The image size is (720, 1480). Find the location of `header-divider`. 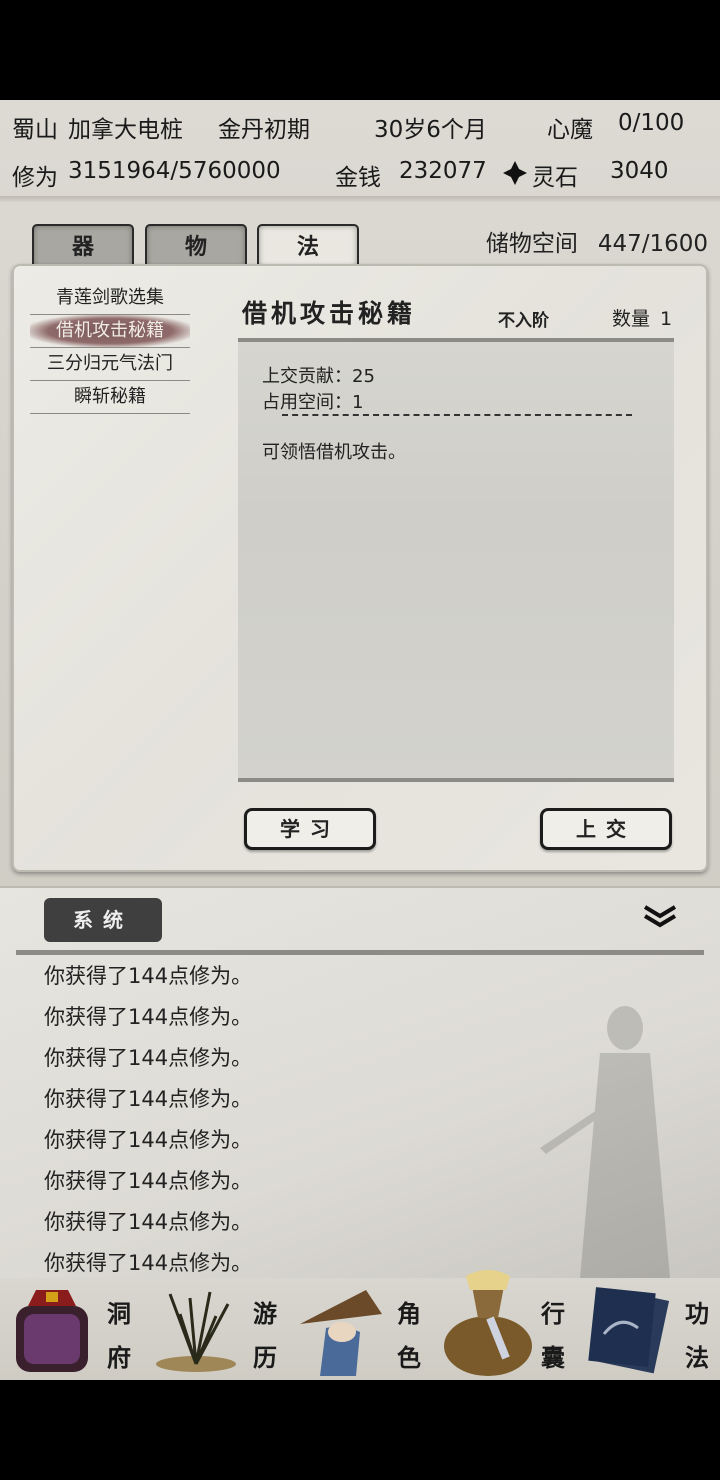

header-divider is located at coordinates (360, 199).